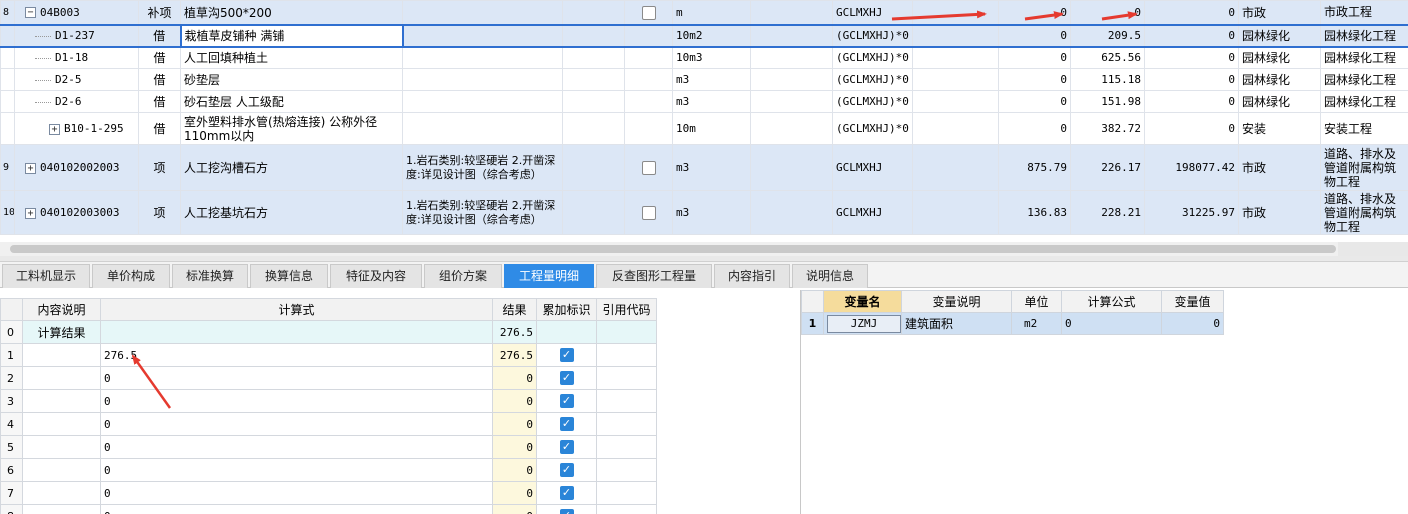 The image size is (1408, 514). What do you see at coordinates (291, 35) in the screenshot?
I see `item-name: 栽植草皮铺种 满铺` at bounding box center [291, 35].